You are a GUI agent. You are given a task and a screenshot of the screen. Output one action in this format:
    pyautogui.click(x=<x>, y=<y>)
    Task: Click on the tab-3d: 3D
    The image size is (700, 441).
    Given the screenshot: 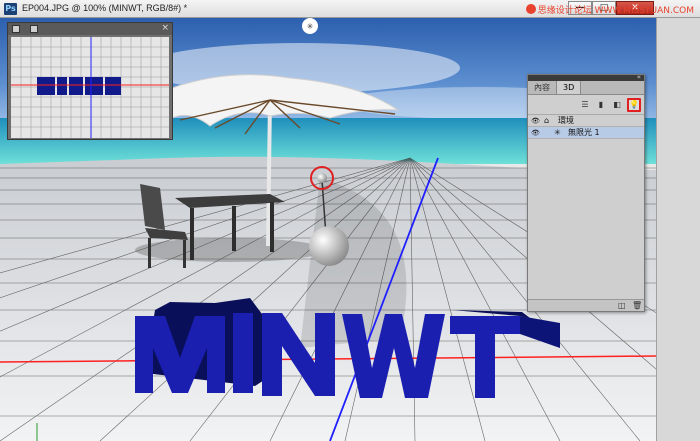 What is the action you would take?
    pyautogui.click(x=569, y=87)
    